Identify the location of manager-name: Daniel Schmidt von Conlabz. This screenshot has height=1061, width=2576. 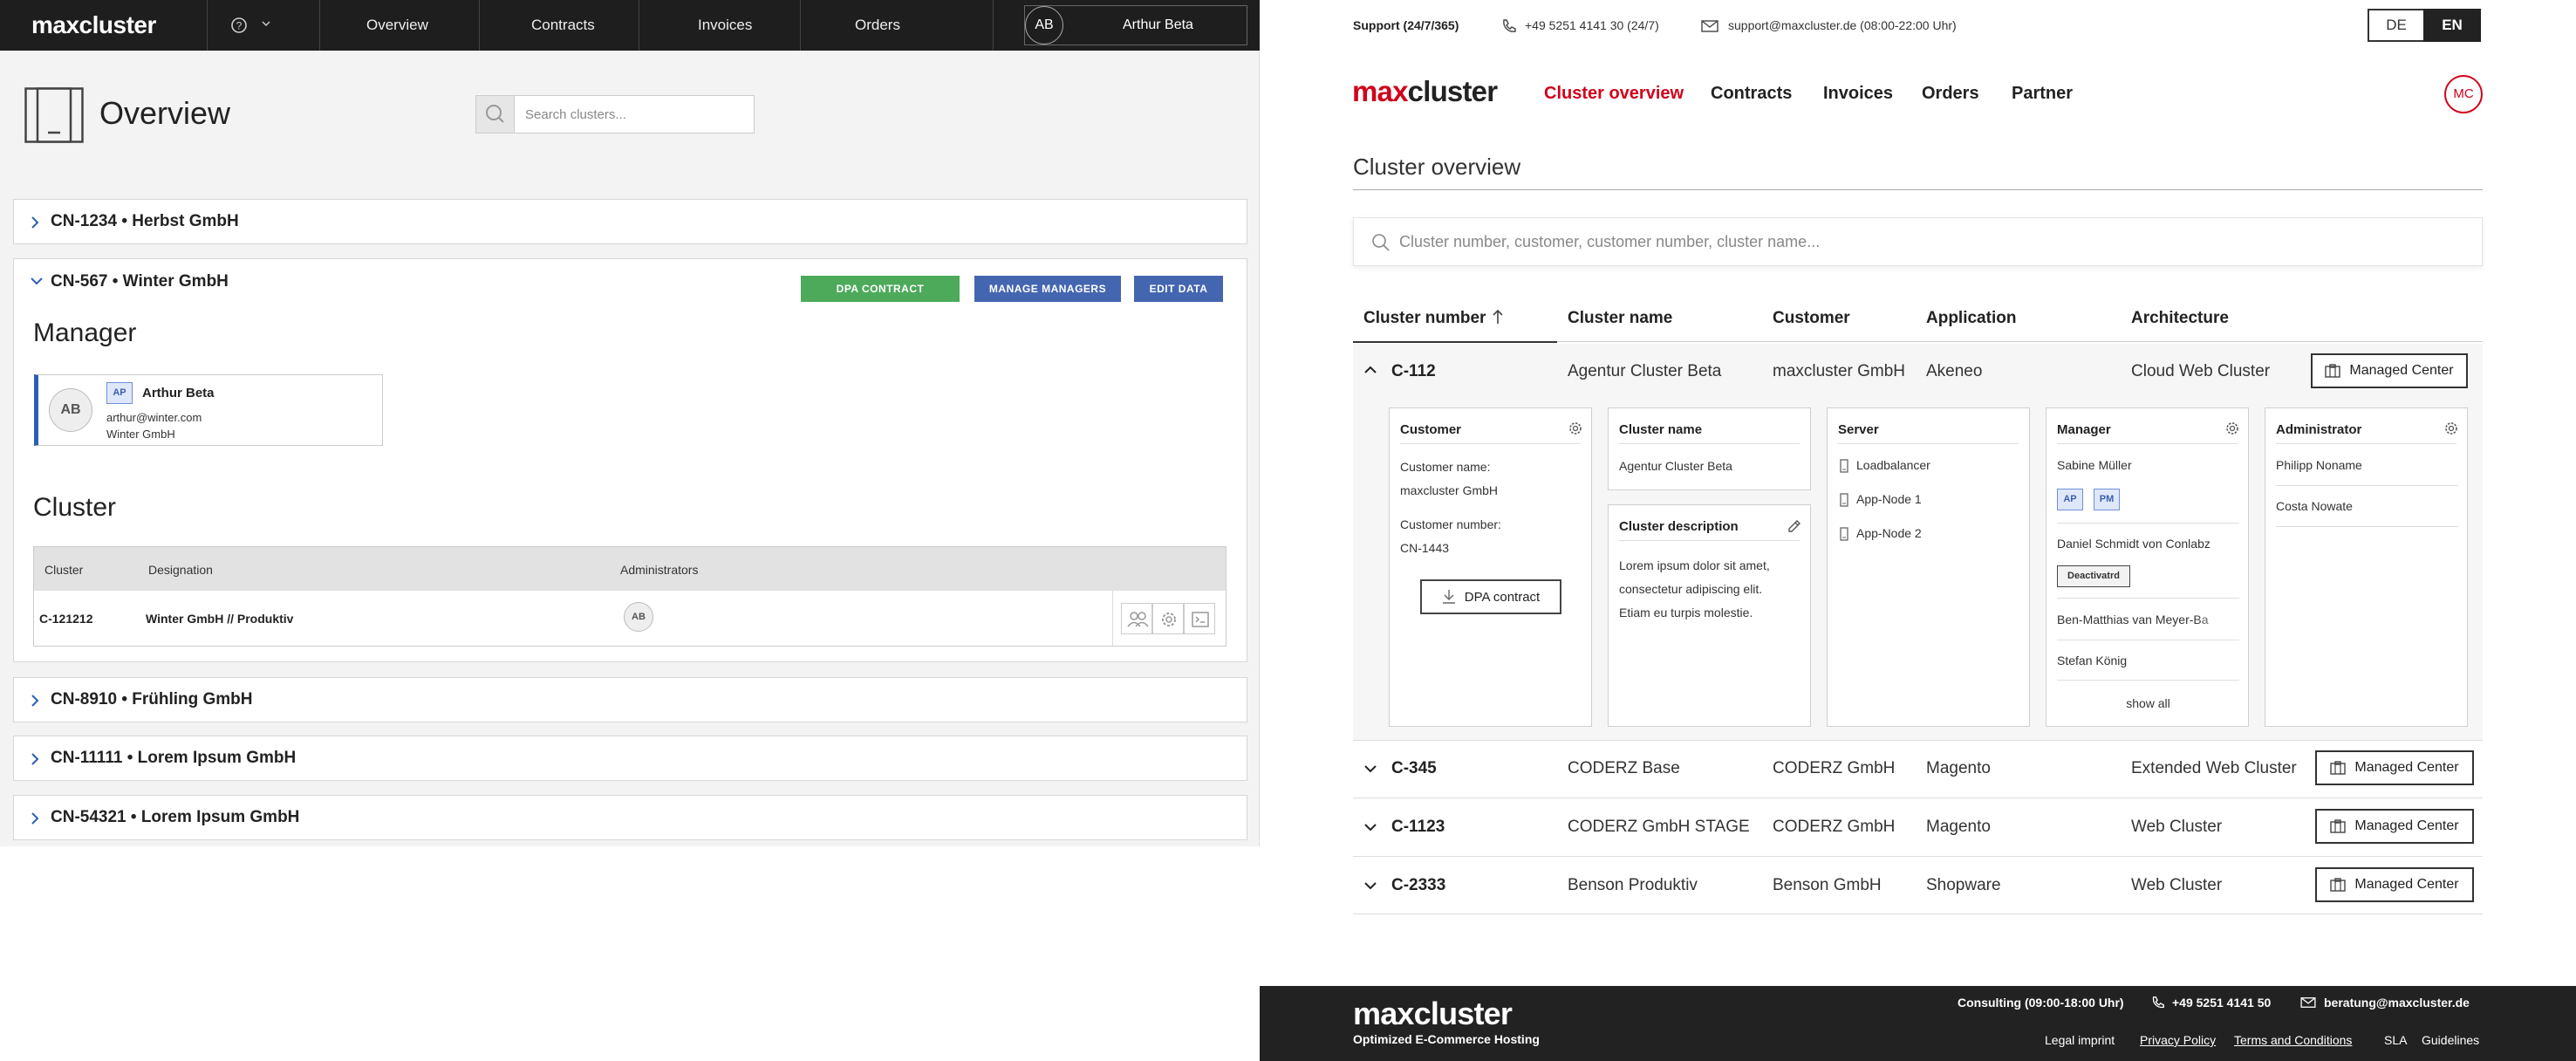
(2148, 544).